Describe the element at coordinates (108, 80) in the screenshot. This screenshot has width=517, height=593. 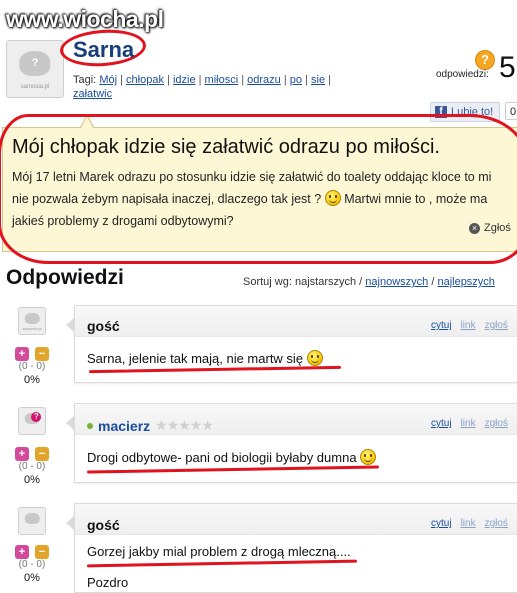
I see `tag-link: Mój` at that location.